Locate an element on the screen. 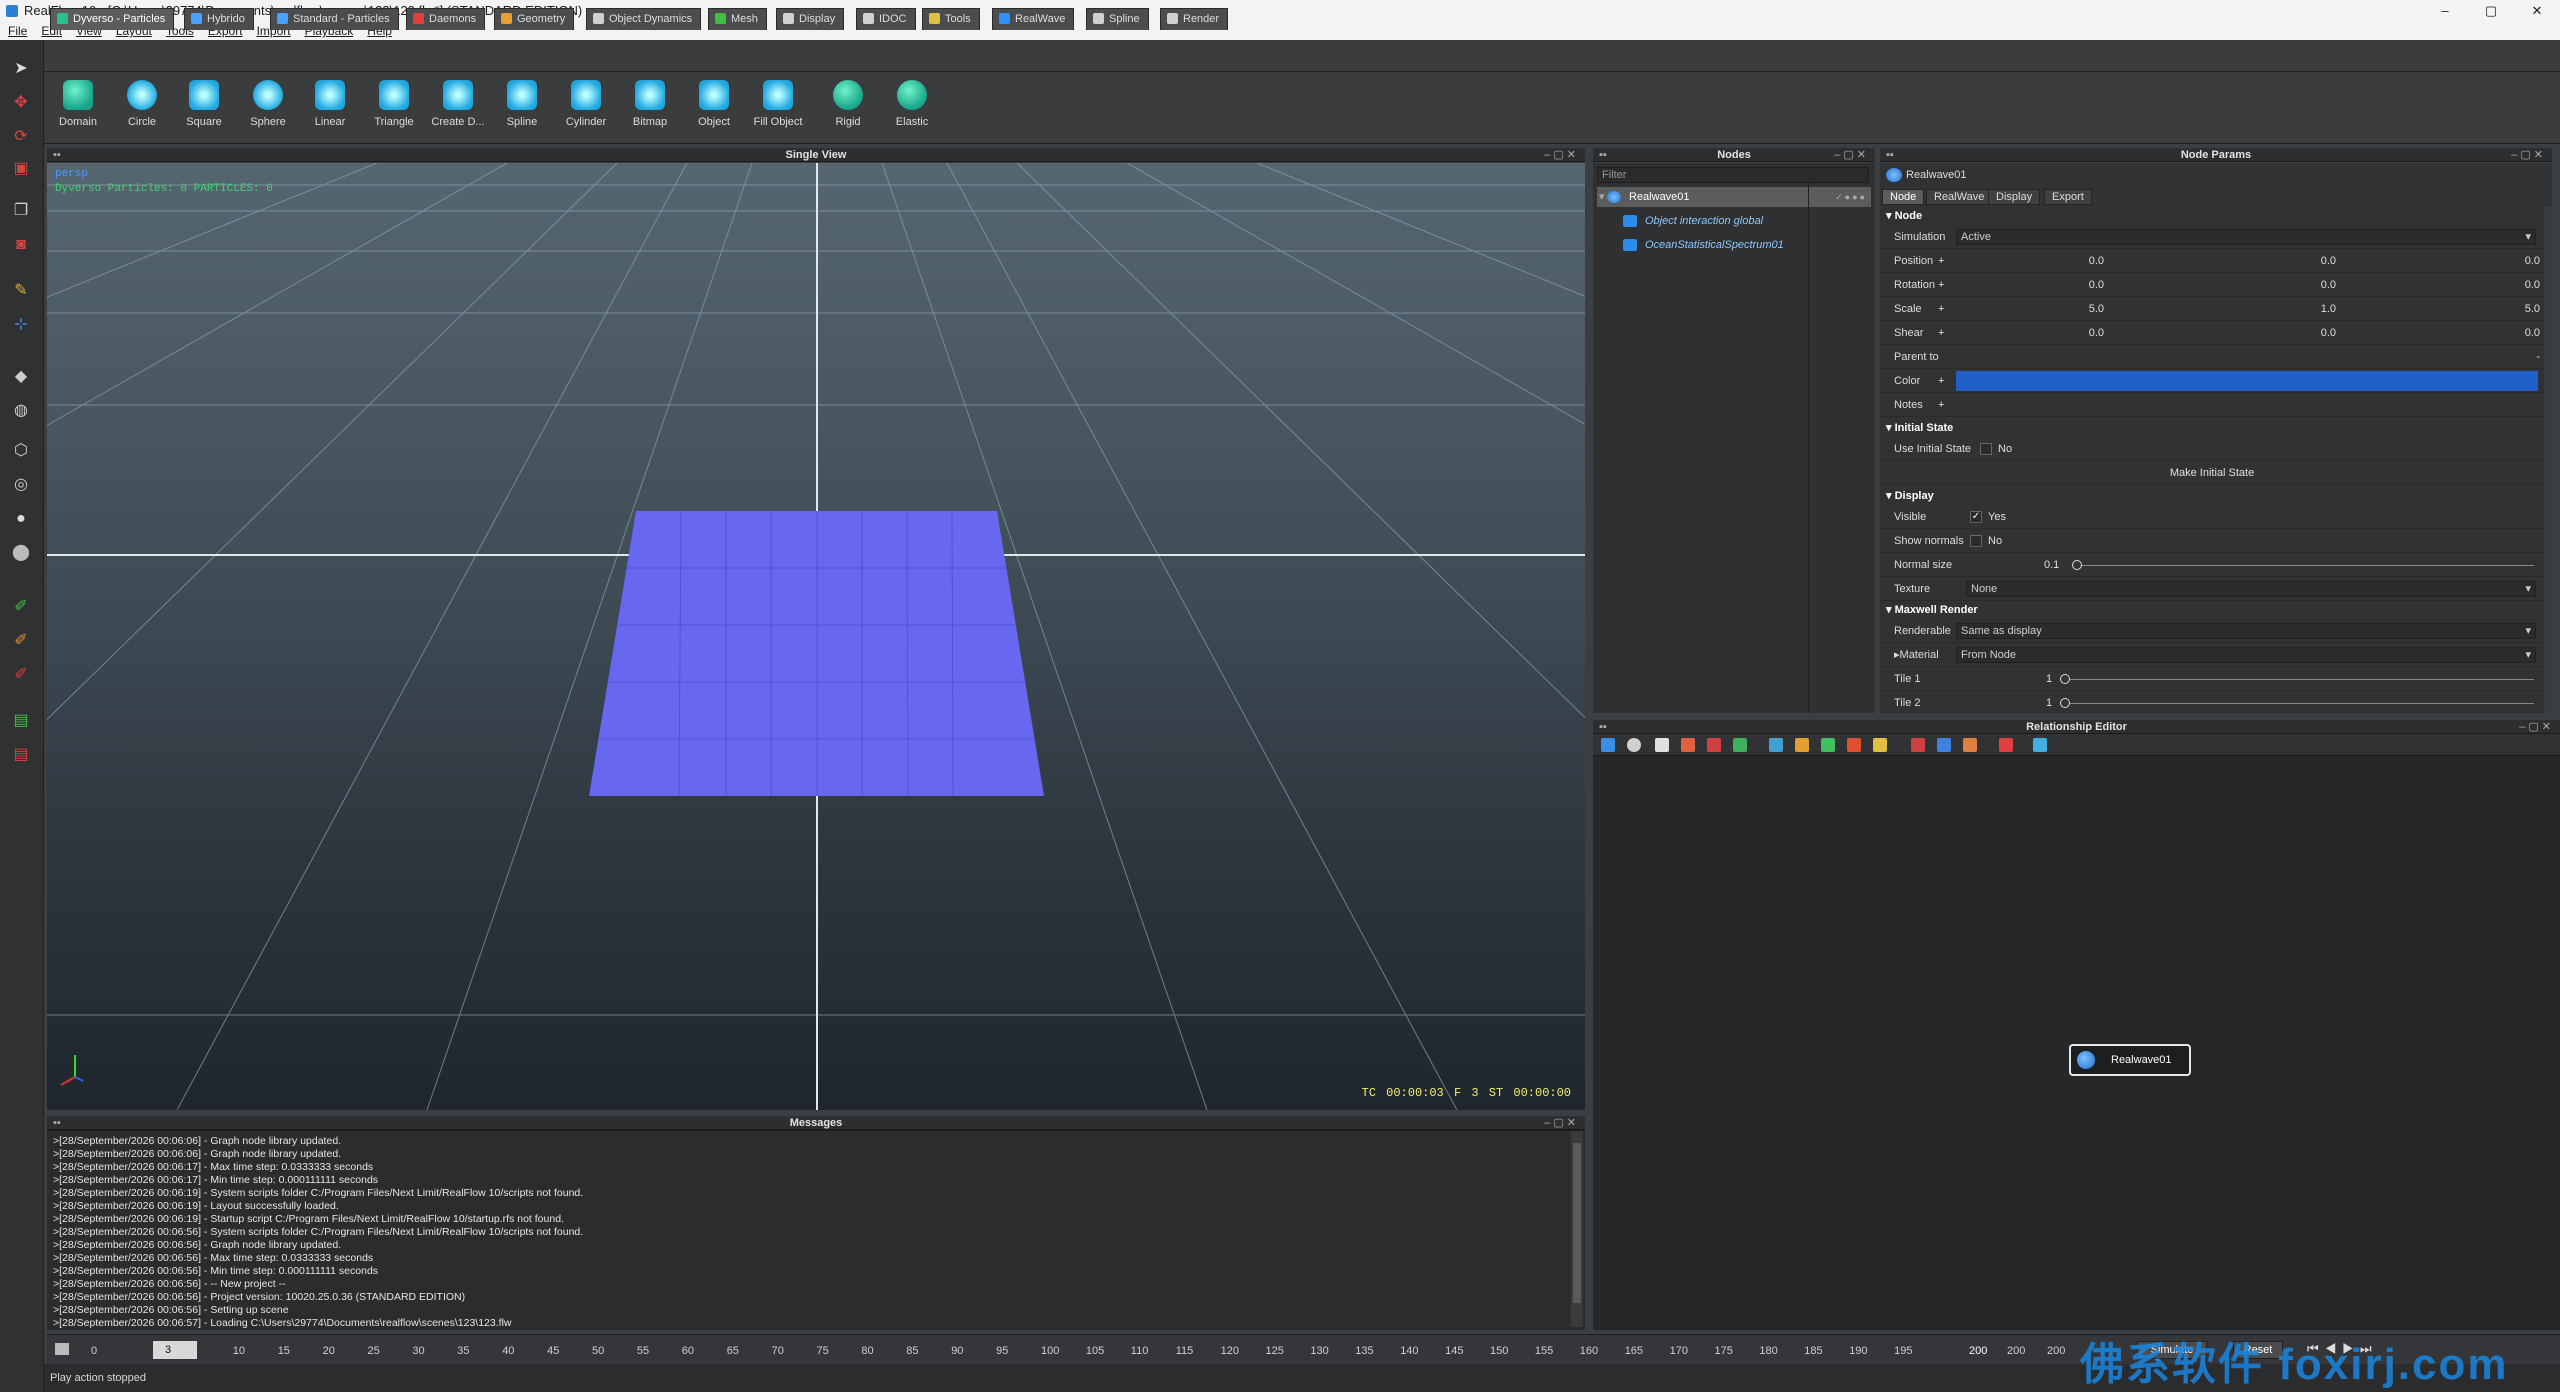 This screenshot has height=1392, width=2560. object-tool-button: Object is located at coordinates (714, 103).